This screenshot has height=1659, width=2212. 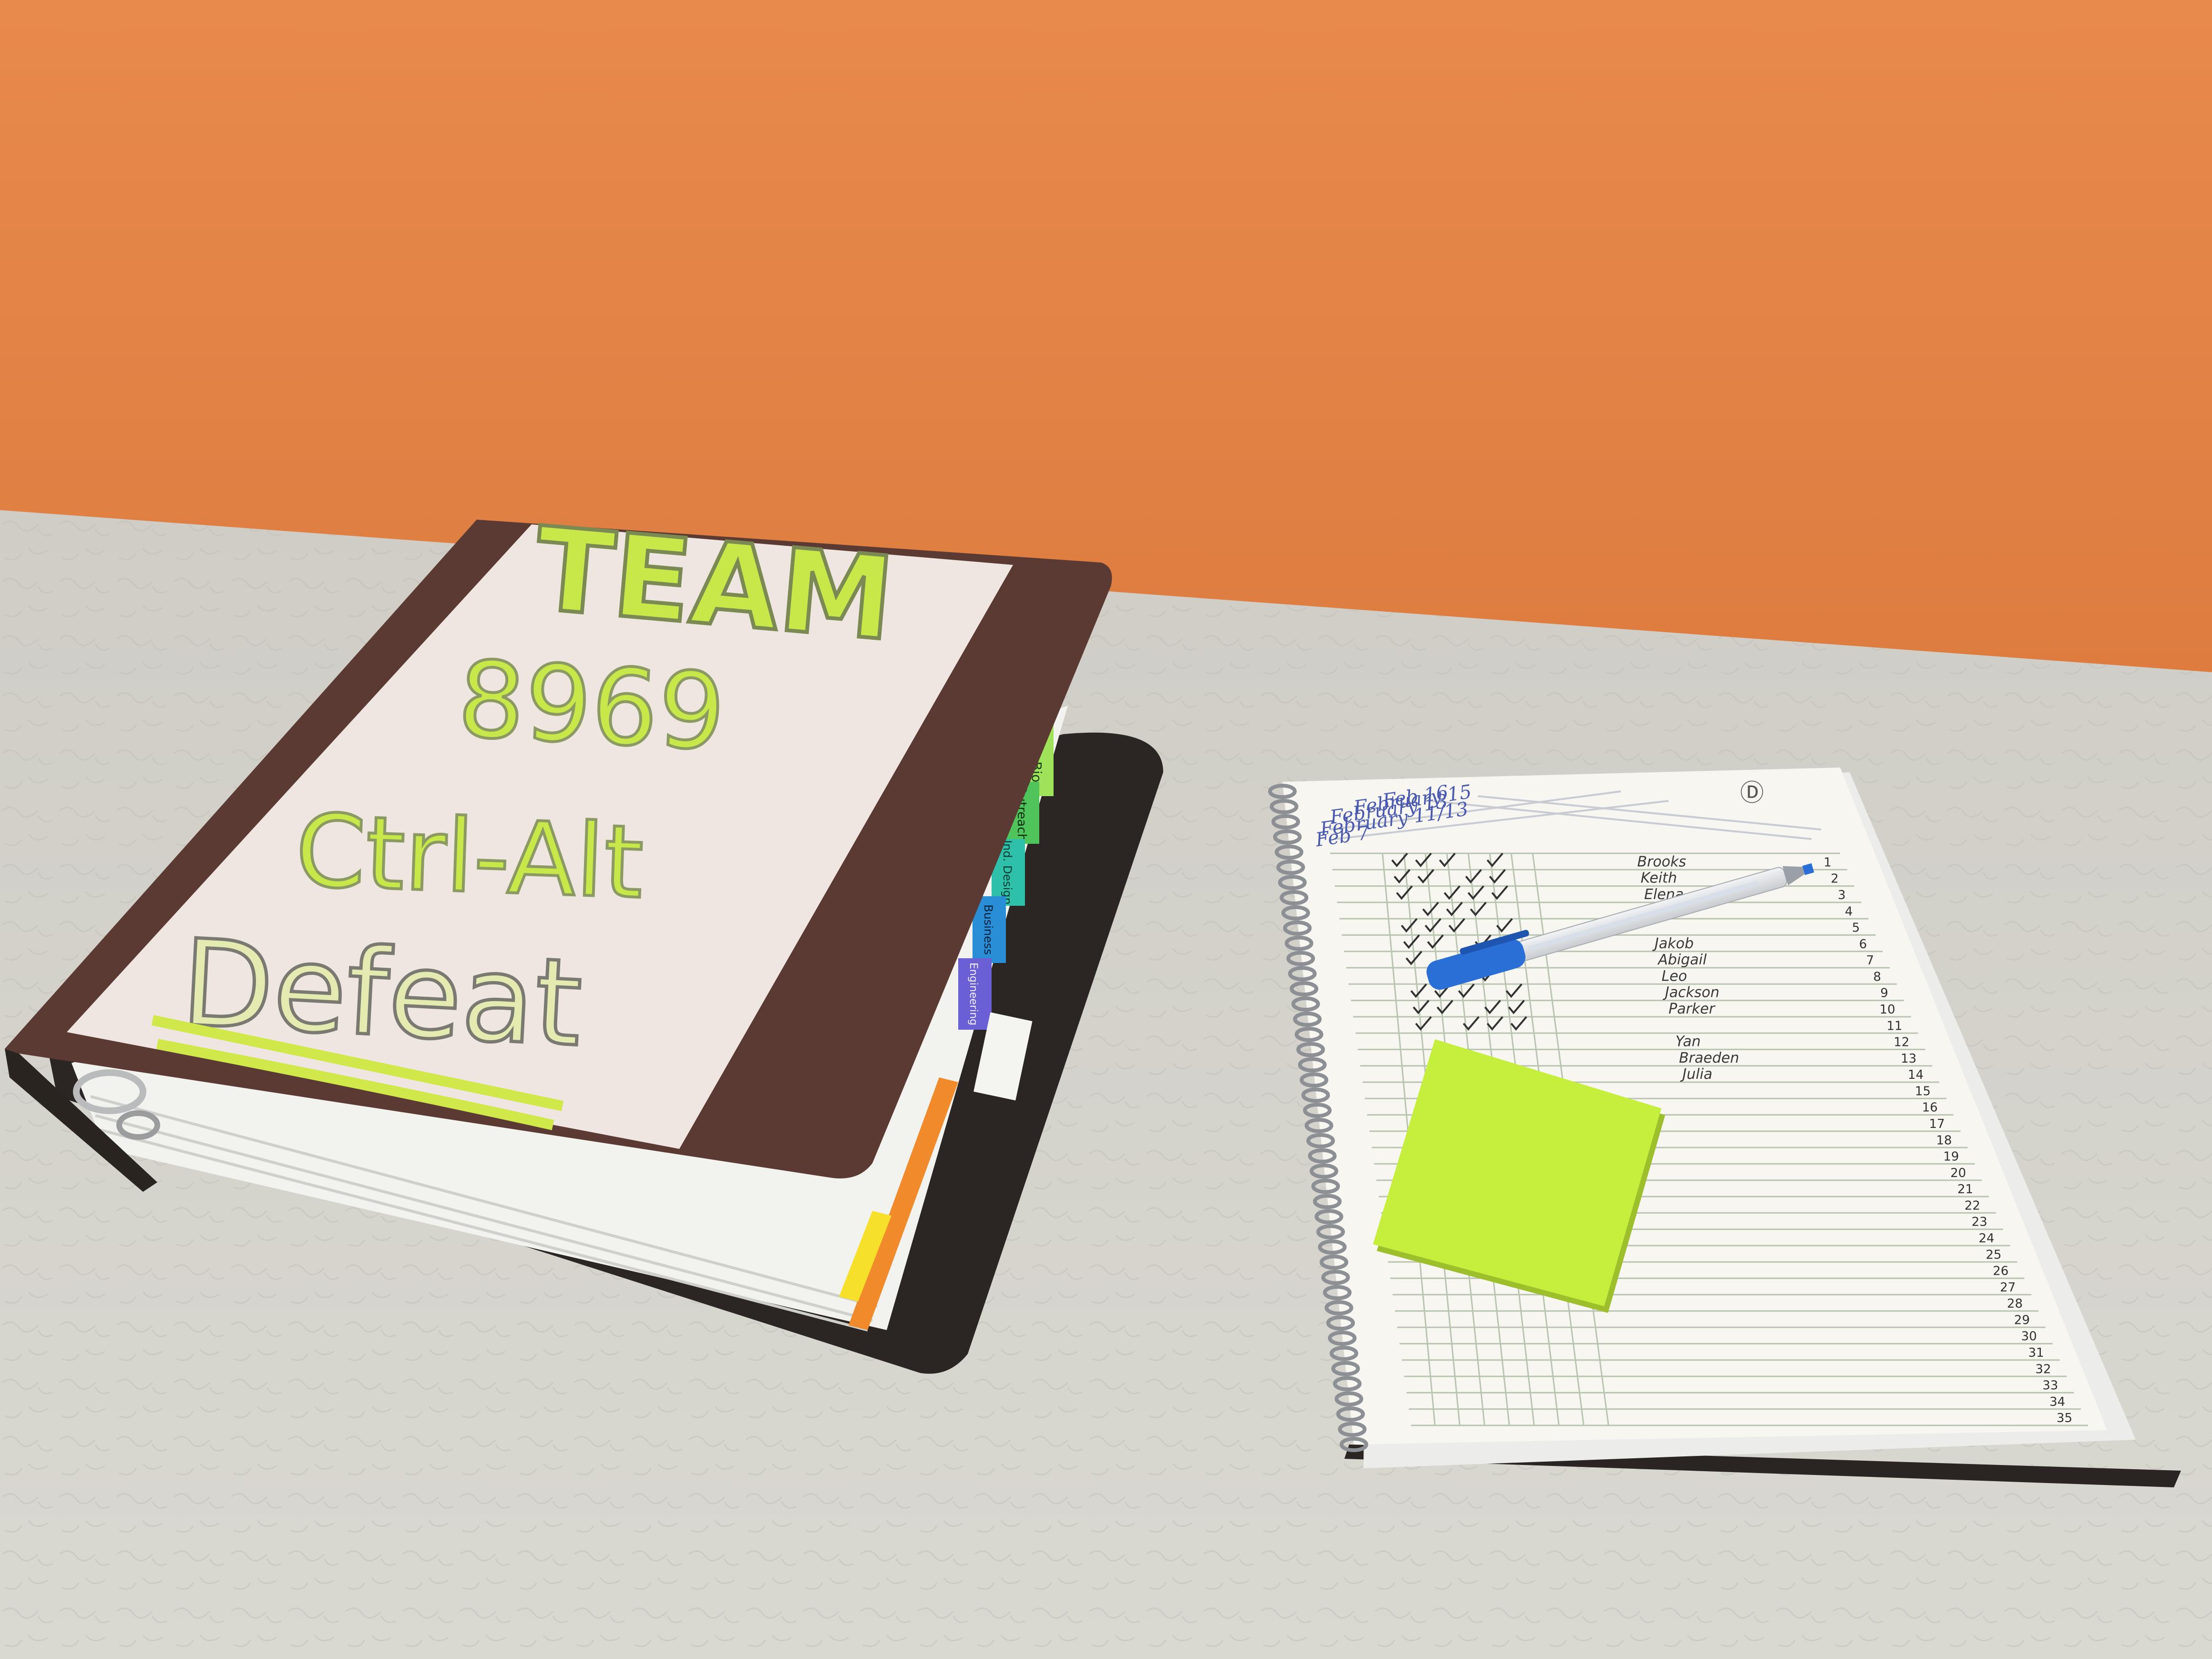 What do you see at coordinates (1696, 1074) in the screenshot?
I see `attendee-name: Julia` at bounding box center [1696, 1074].